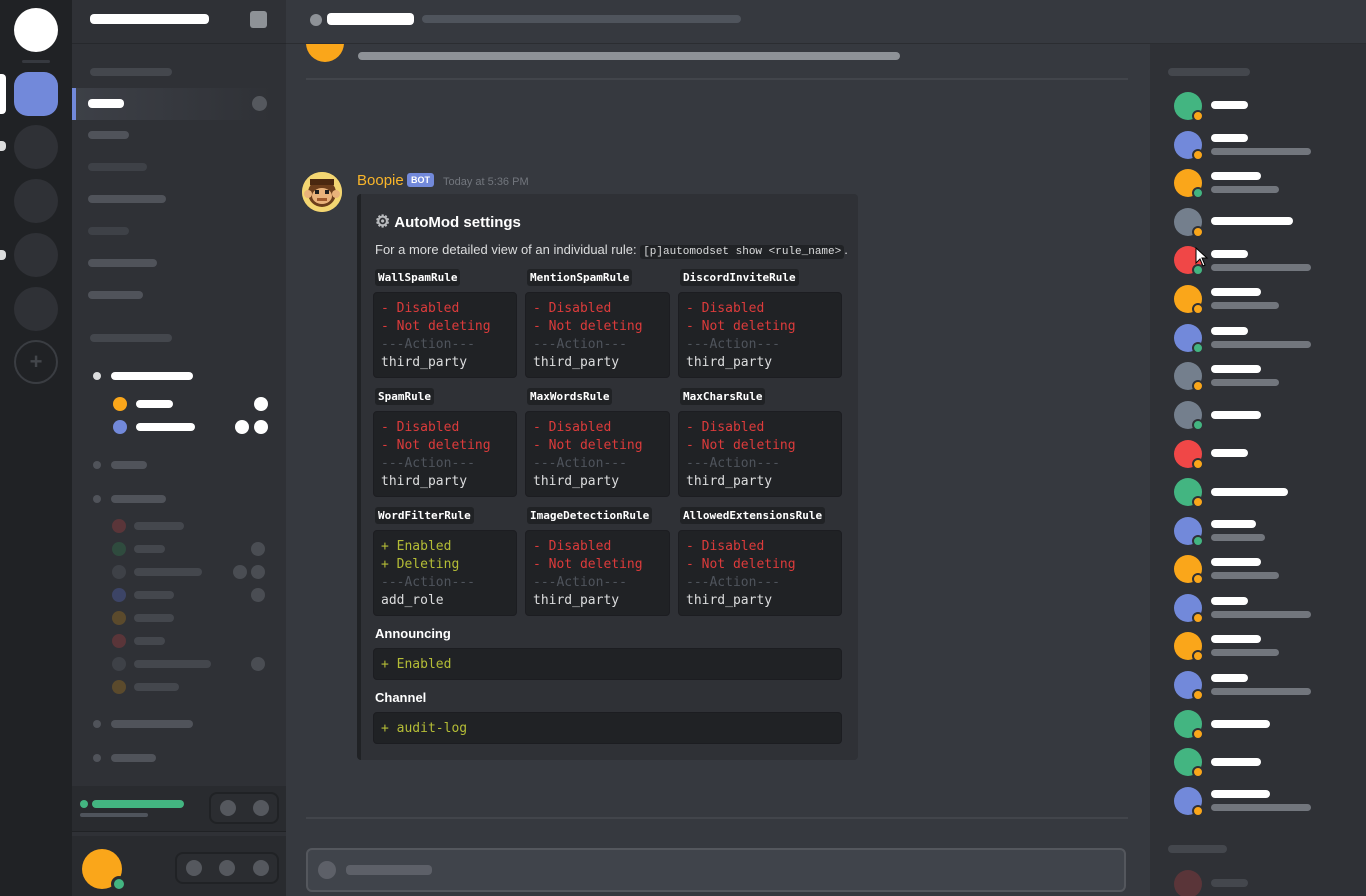 The width and height of the screenshot is (1366, 896). I want to click on add-server-button: +, so click(36, 362).